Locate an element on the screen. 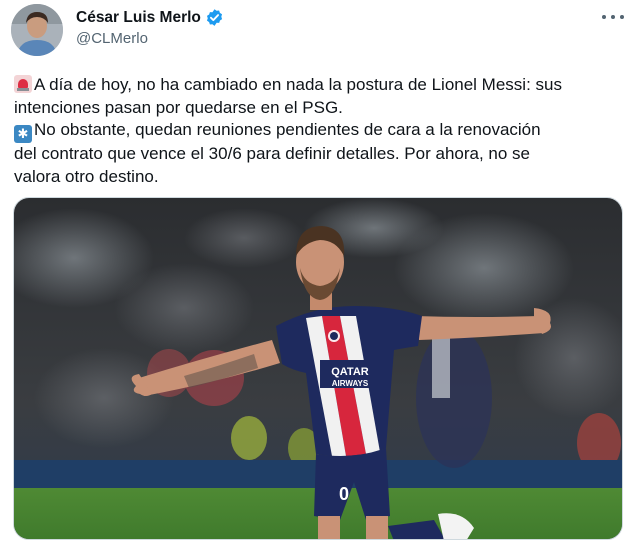  shirt-number: 0 is located at coordinates (344, 494).